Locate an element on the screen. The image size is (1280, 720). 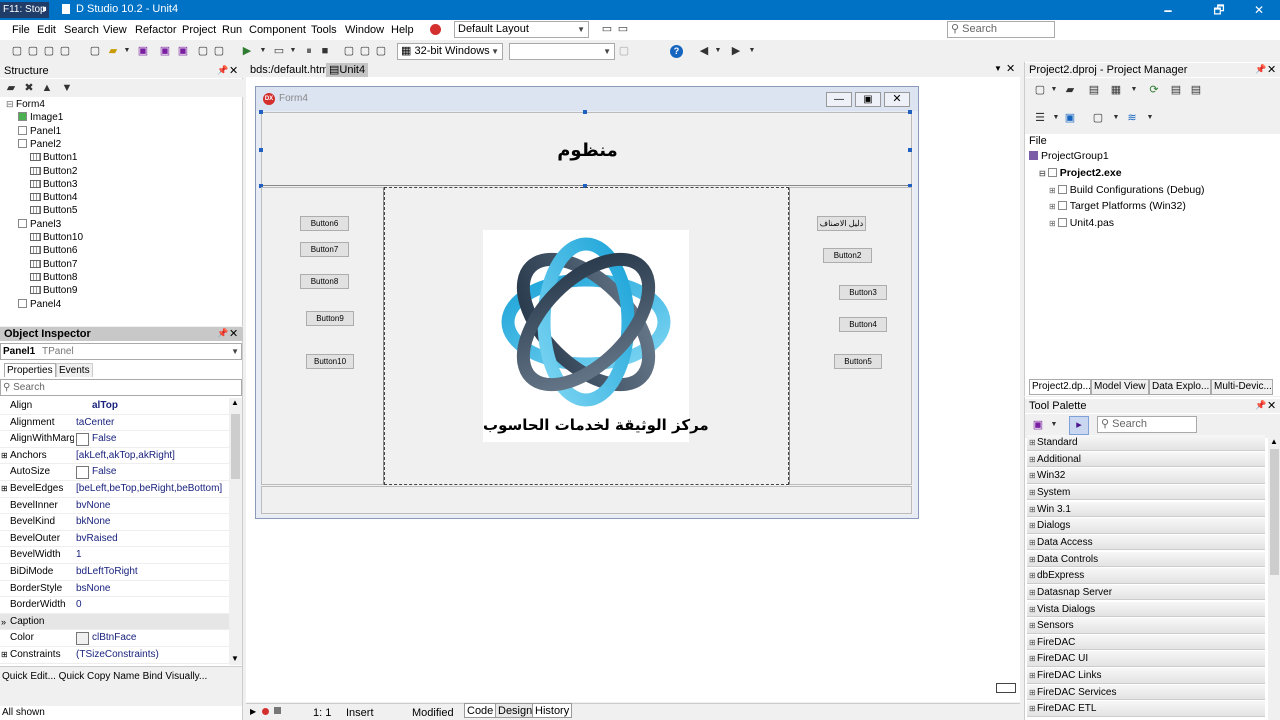
property-row: » Caption is located at coordinates (115, 622).